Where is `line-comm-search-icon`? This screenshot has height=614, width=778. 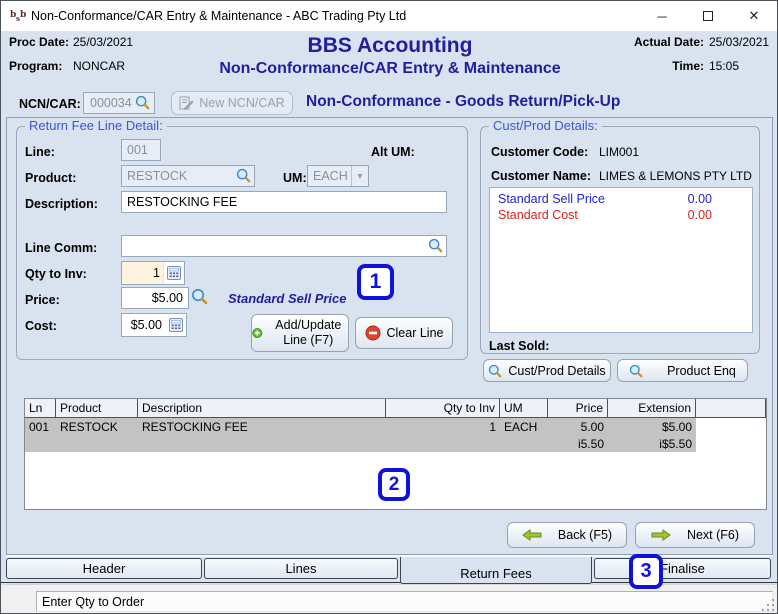 line-comm-search-icon is located at coordinates (435, 245).